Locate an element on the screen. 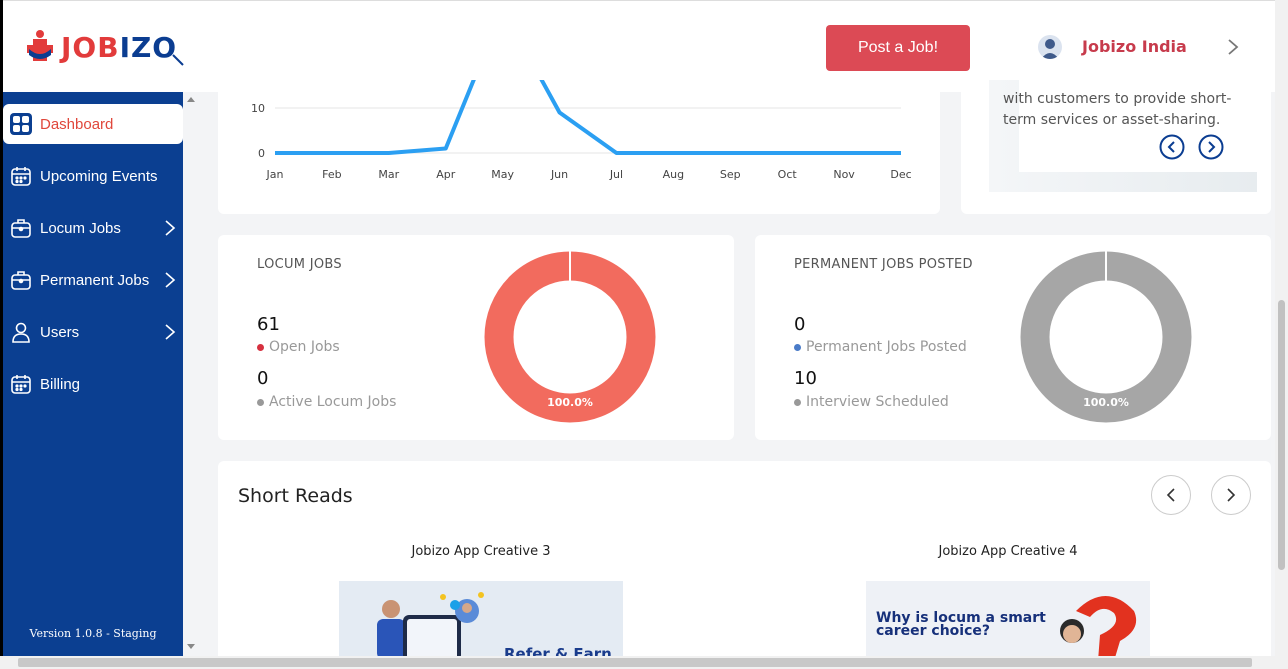  locum-donut-chart: 100.0% is located at coordinates (570, 337).